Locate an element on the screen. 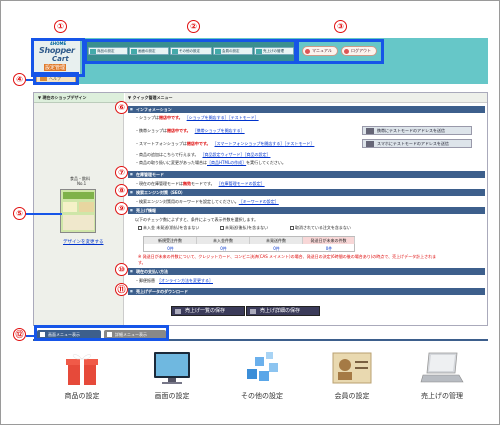  quick-menu-title: ▼ クイック管理メニュー is located at coordinates (306, 98).